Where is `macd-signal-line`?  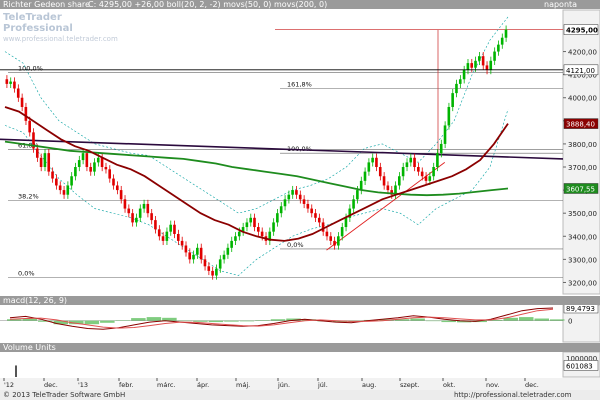
macd-signal-line is located at coordinates (281, 318).